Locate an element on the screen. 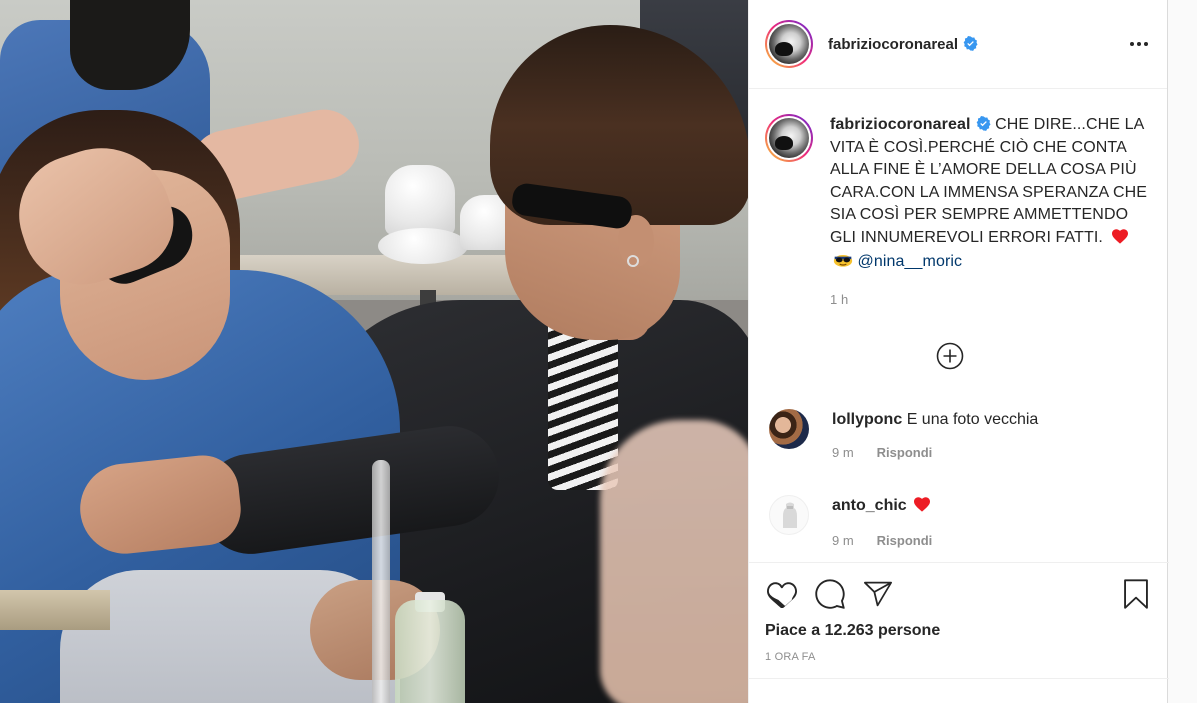 Image resolution: width=1197 pixels, height=703 pixels. more-options-icon is located at coordinates (1139, 44).